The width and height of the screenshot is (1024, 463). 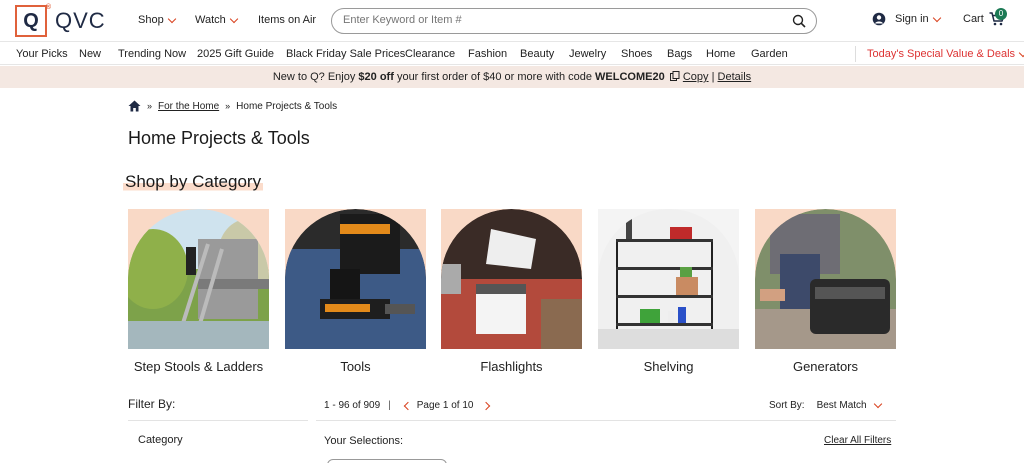 I want to click on pagination: 1 - 96 of 909 | Page 1 of 10, so click(x=407, y=405).